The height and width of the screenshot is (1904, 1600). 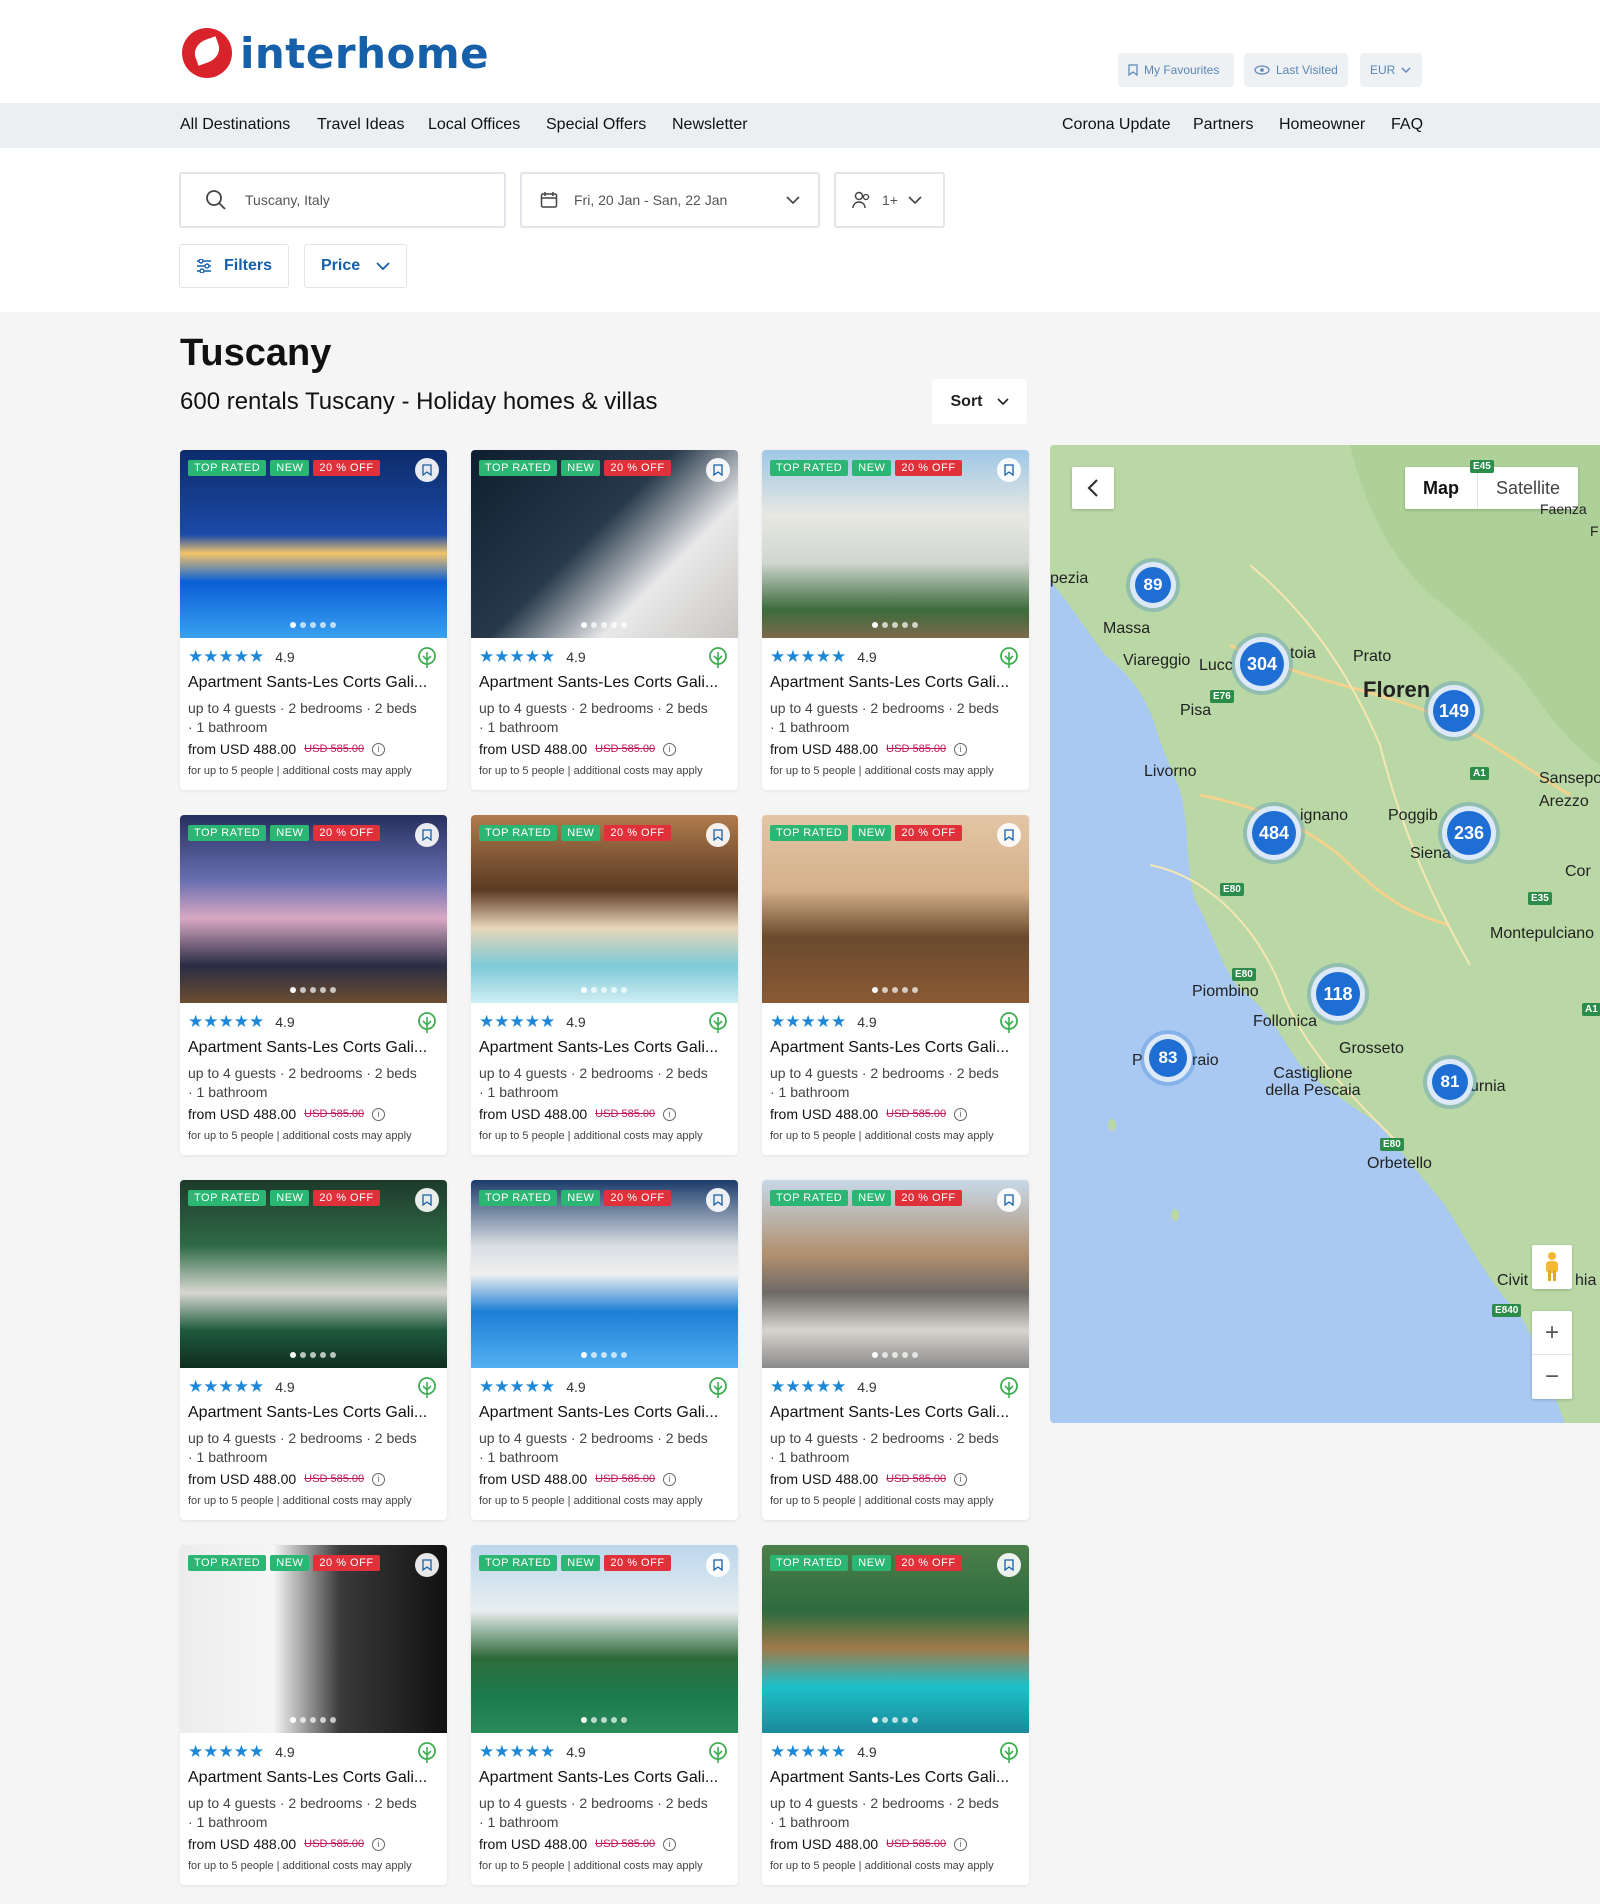 I want to click on brand-logo: interhome, so click(x=335, y=53).